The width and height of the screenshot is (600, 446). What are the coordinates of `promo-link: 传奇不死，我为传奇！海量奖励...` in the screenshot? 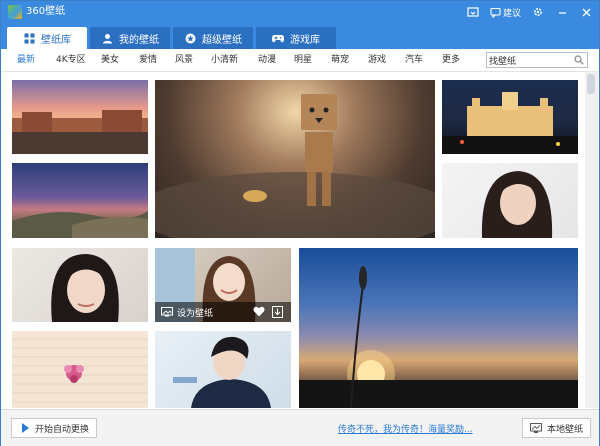 It's located at (405, 428).